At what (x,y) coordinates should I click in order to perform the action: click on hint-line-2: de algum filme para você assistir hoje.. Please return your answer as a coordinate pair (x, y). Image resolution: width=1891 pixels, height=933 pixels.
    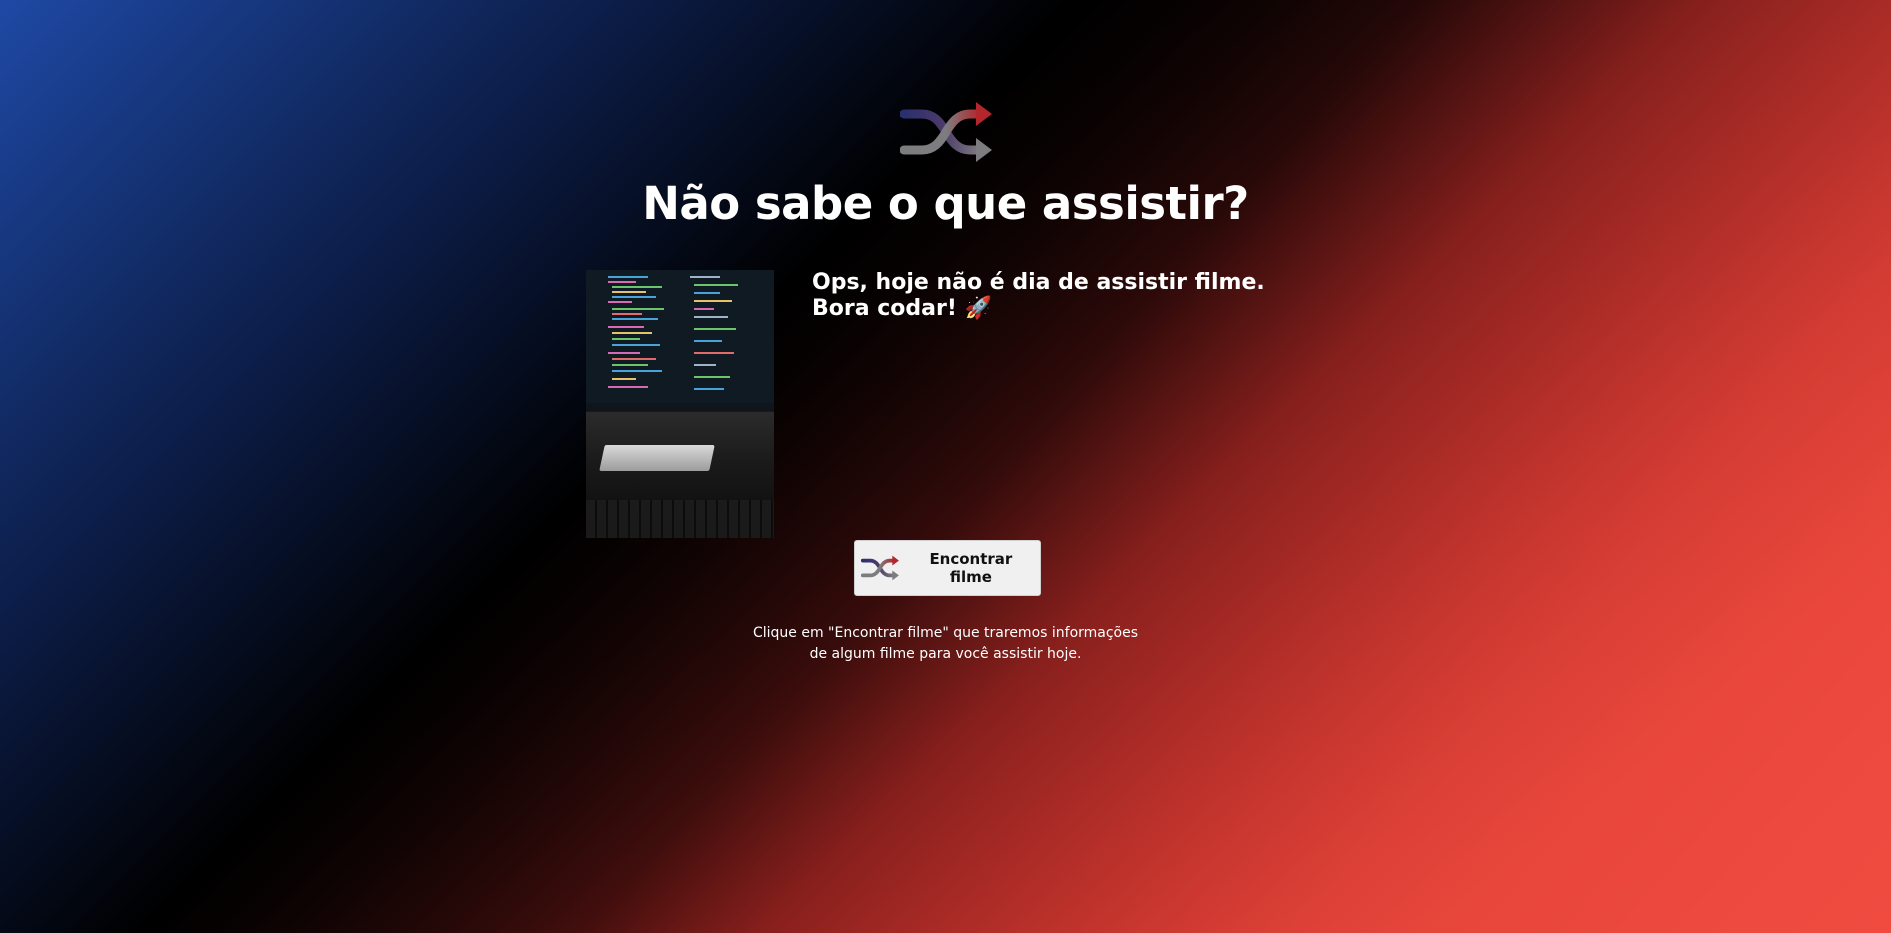
    Looking at the image, I should click on (945, 654).